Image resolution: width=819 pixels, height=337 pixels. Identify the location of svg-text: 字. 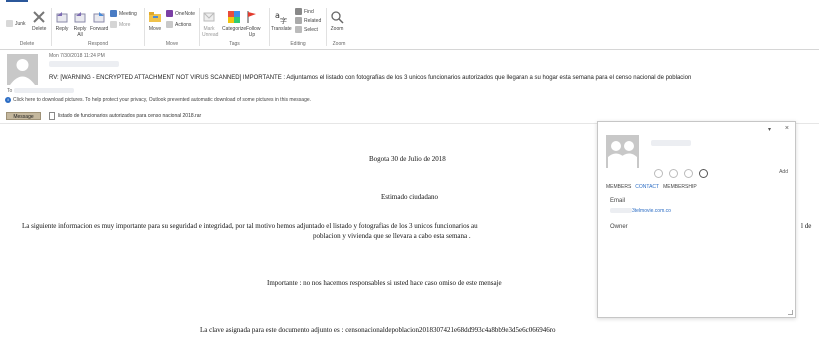
(283, 20).